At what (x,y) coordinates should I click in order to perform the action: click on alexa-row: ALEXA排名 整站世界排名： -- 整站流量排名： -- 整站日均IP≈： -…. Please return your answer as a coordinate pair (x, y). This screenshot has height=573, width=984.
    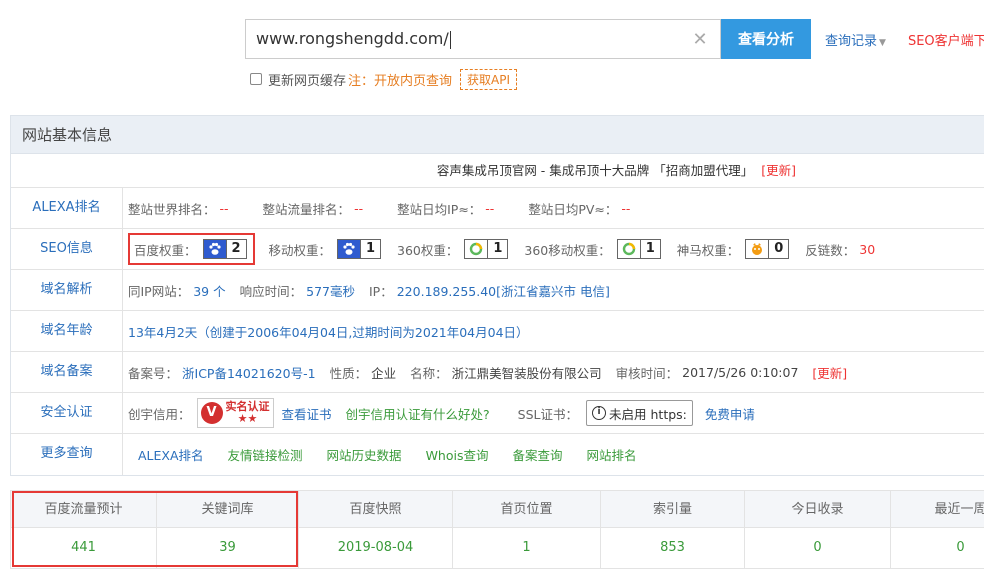
    Looking at the image, I should click on (497, 208).